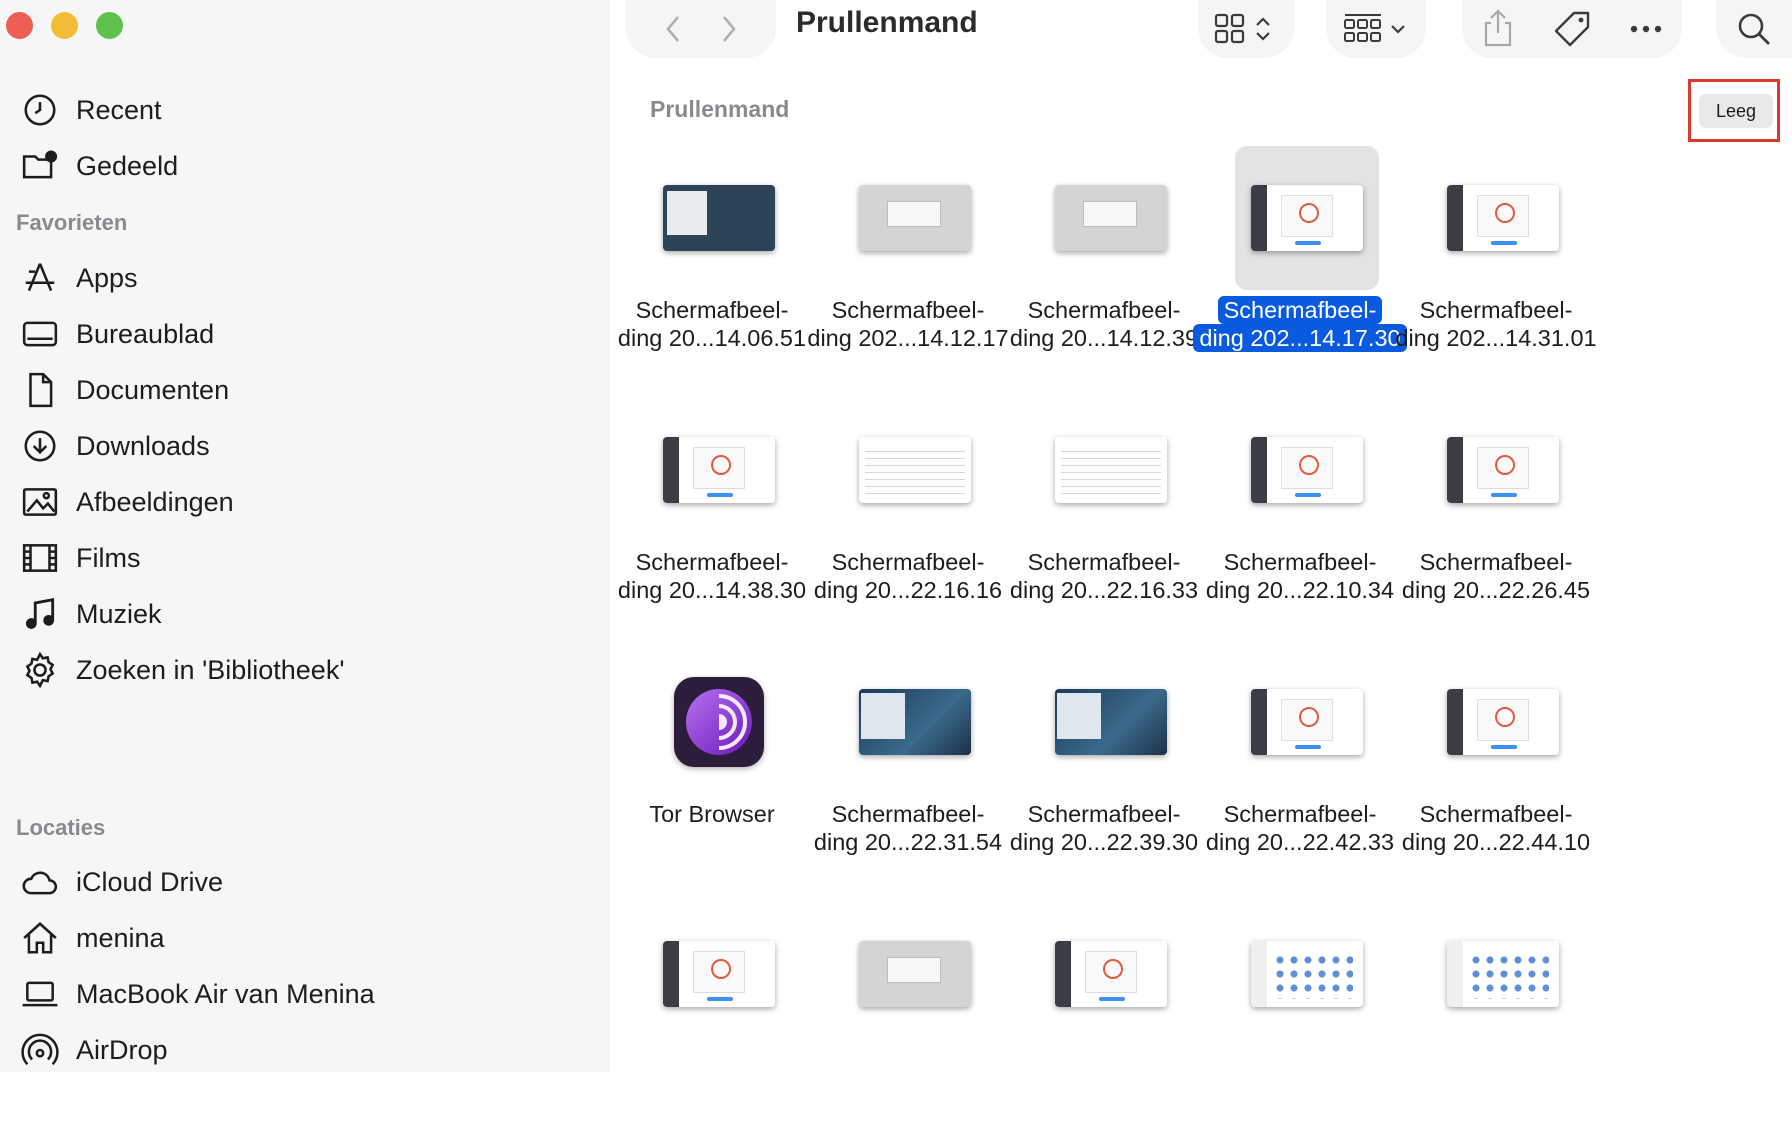 The image size is (1792, 1148). I want to click on search-icon, so click(1754, 29).